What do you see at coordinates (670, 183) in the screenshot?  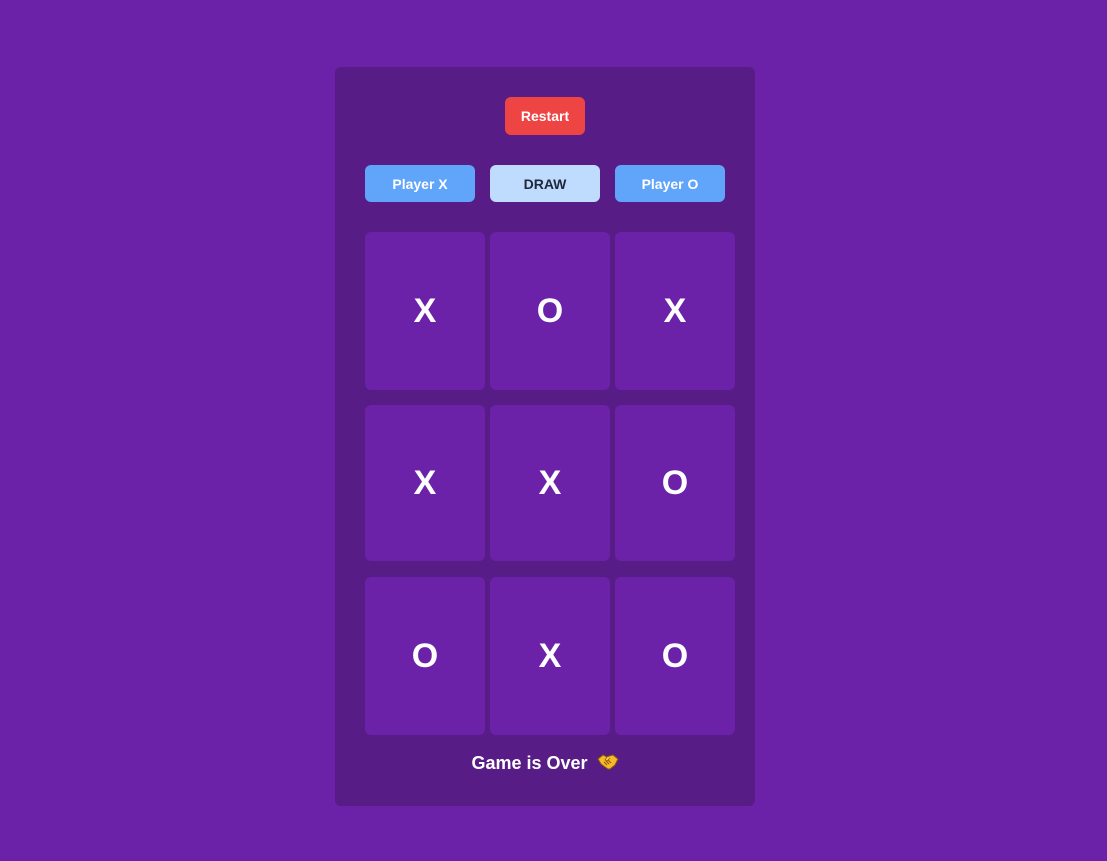 I see `player-o-indicator: Player O` at bounding box center [670, 183].